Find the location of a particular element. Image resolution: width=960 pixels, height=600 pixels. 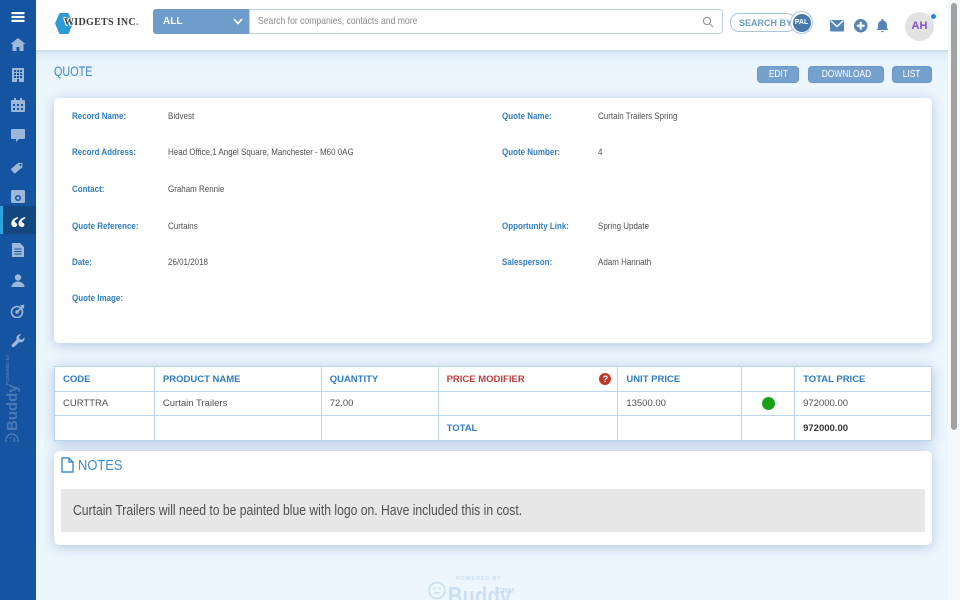

svg-text: Buddy is located at coordinates (12, 407).